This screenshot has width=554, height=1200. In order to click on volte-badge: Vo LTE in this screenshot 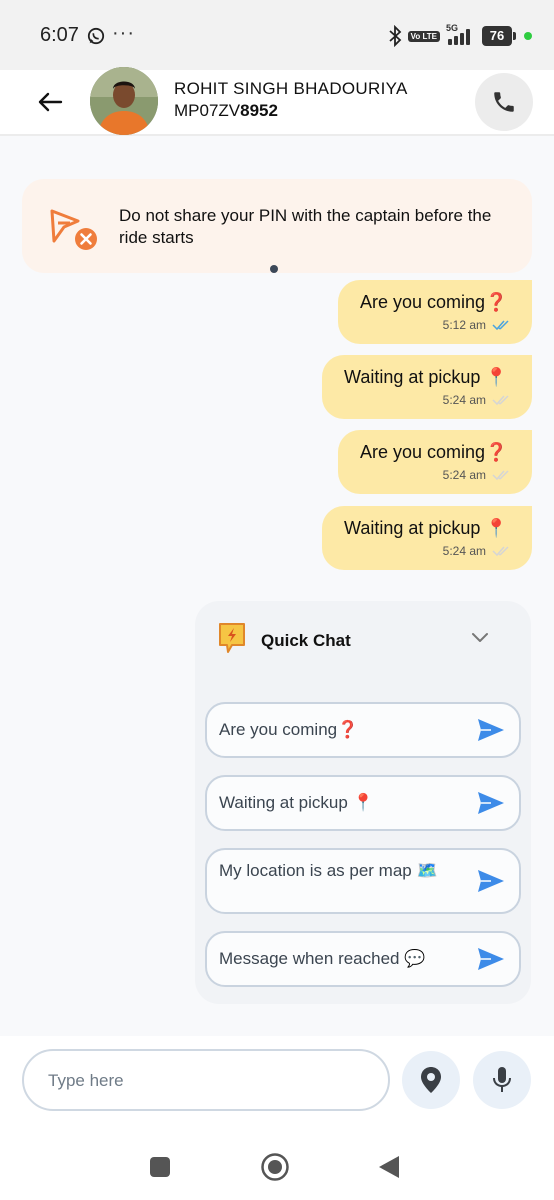, I will do `click(423, 36)`.